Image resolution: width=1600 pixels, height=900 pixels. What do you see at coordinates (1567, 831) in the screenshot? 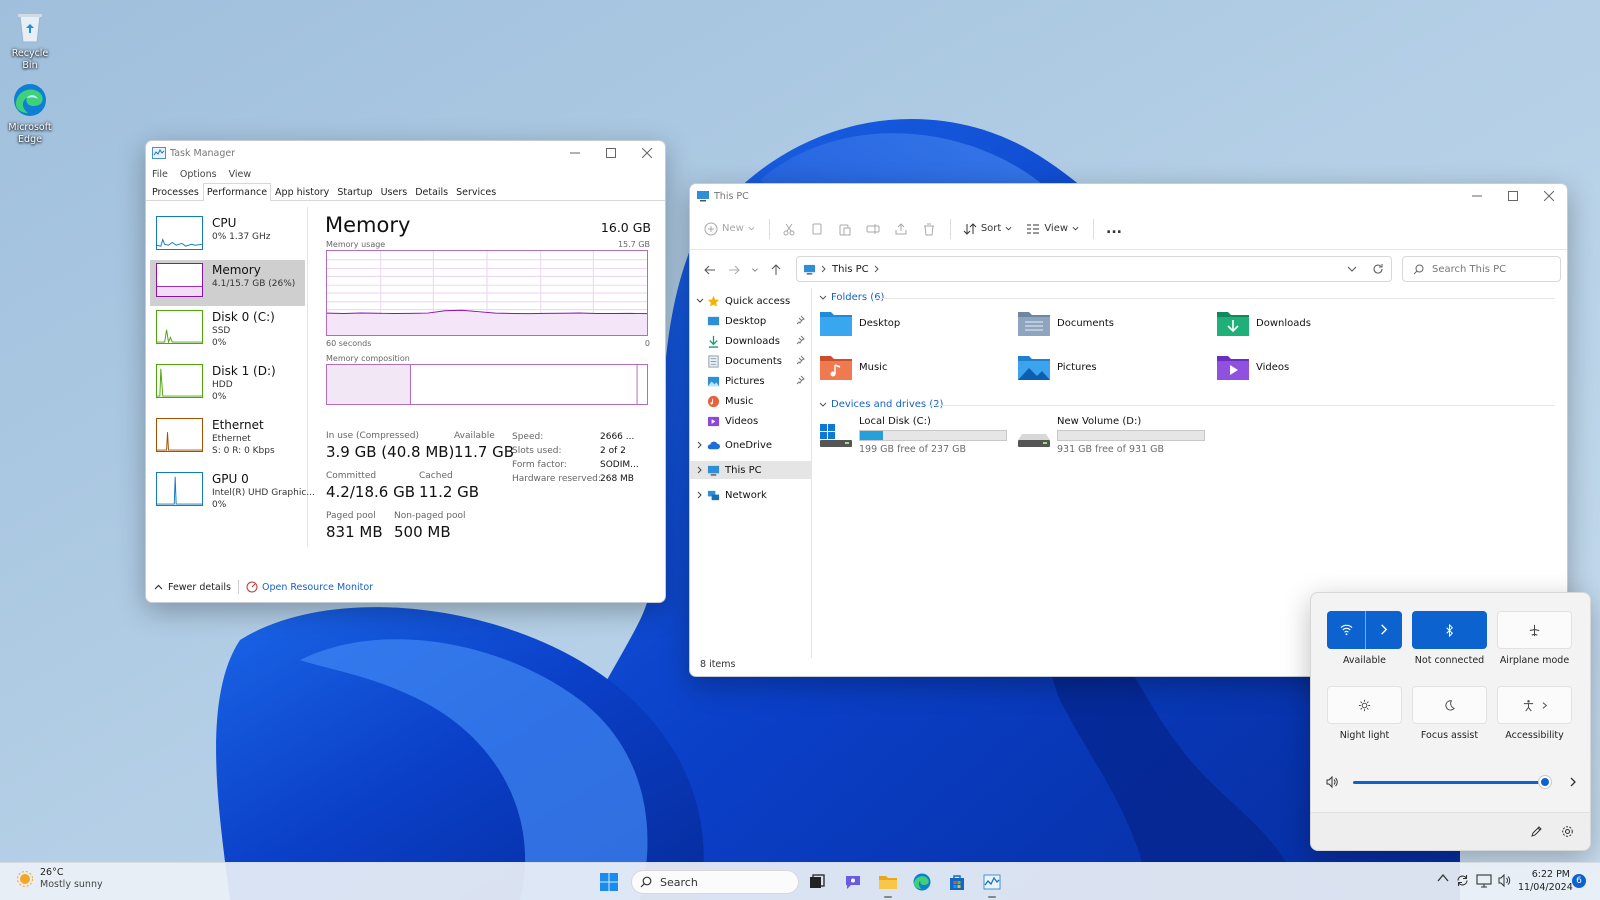
I see `gear-icon` at bounding box center [1567, 831].